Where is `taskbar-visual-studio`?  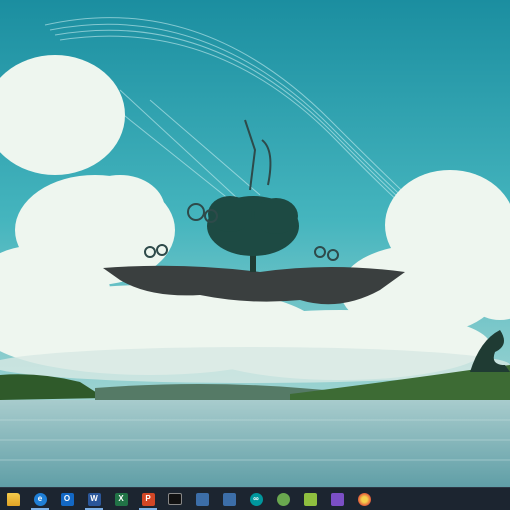 taskbar-visual-studio is located at coordinates (337, 499).